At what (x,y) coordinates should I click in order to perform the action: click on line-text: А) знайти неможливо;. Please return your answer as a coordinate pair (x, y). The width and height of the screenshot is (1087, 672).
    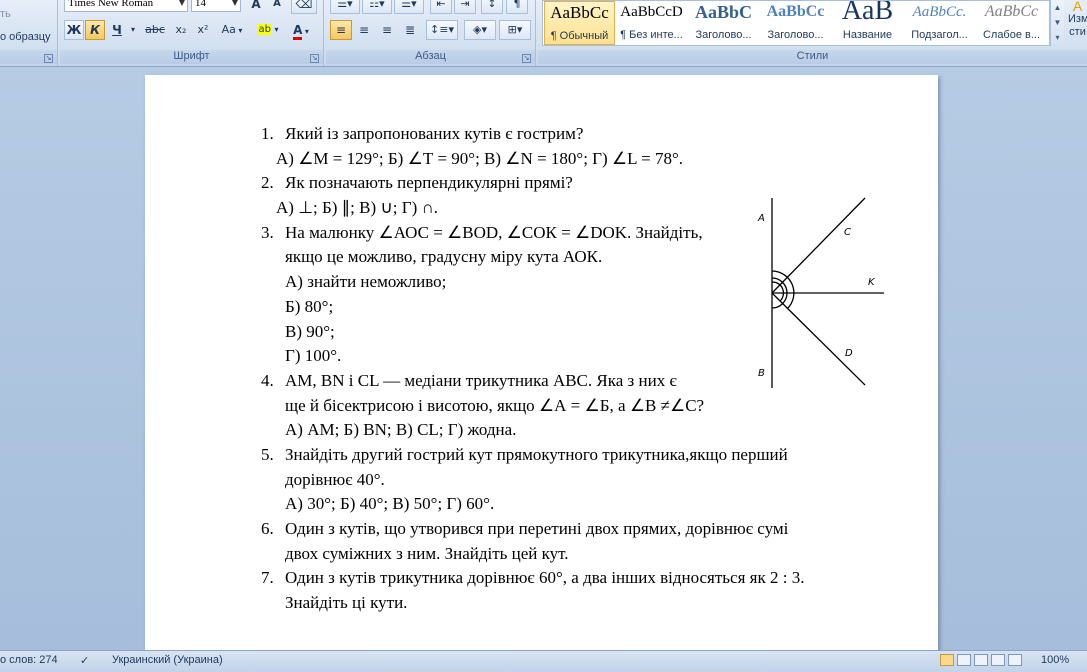
    Looking at the image, I should click on (366, 282).